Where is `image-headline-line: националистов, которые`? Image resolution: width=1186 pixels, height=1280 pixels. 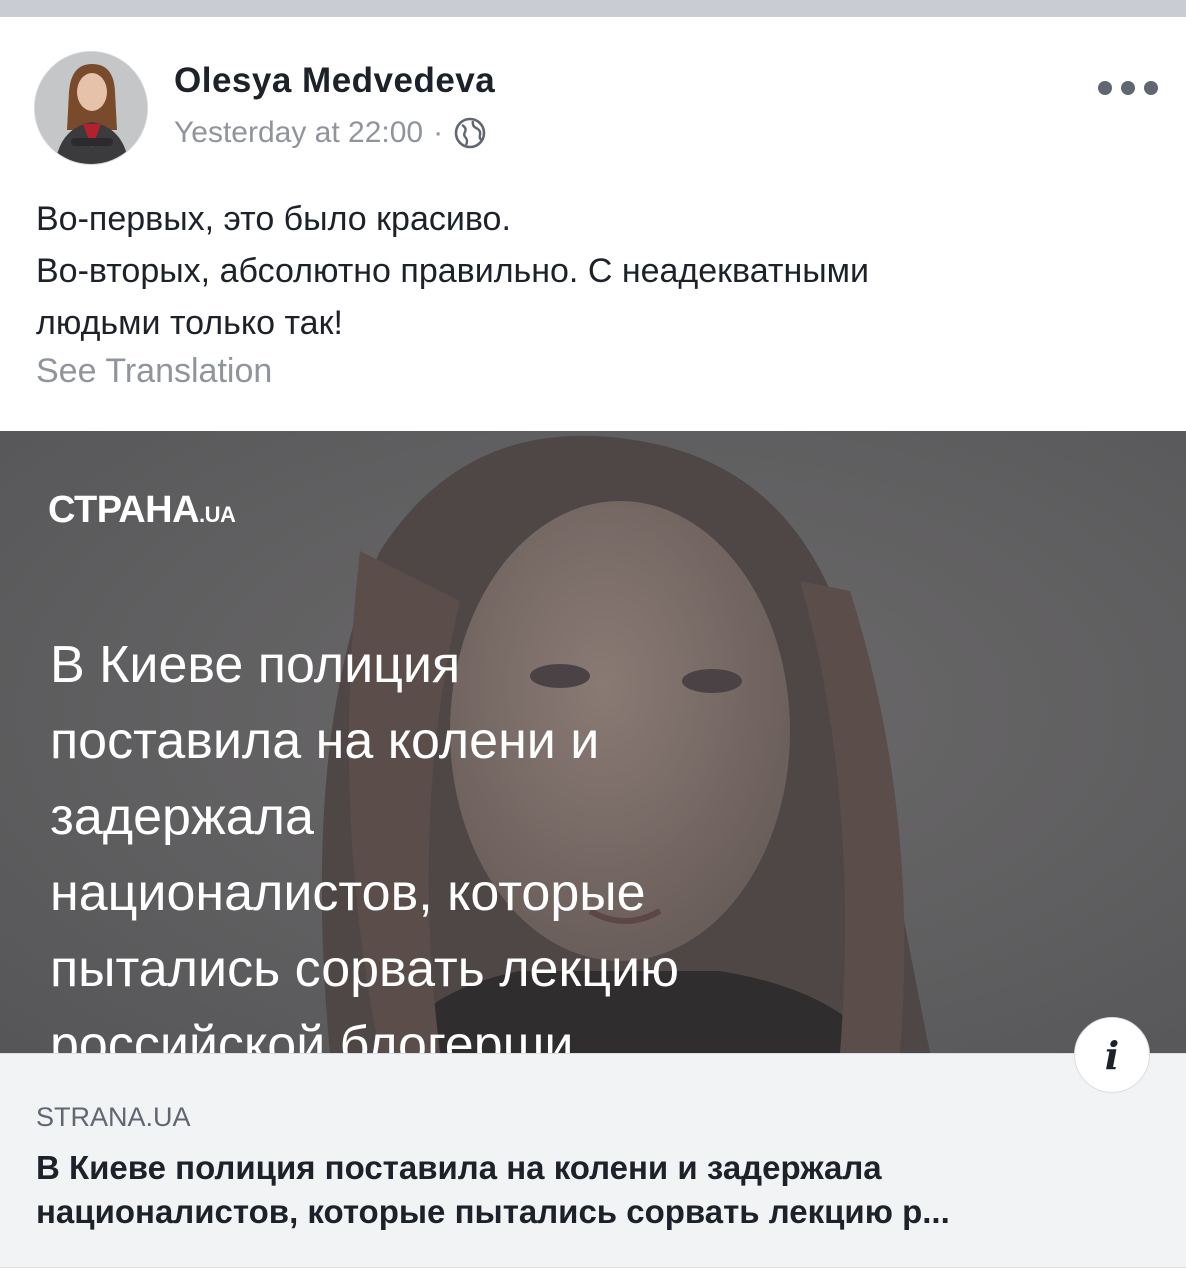
image-headline-line: националистов, которые is located at coordinates (348, 893).